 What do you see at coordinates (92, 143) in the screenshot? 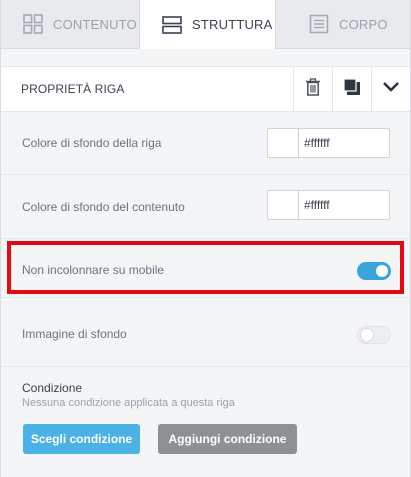
I see `field-label: Colore di sfondo della riga` at bounding box center [92, 143].